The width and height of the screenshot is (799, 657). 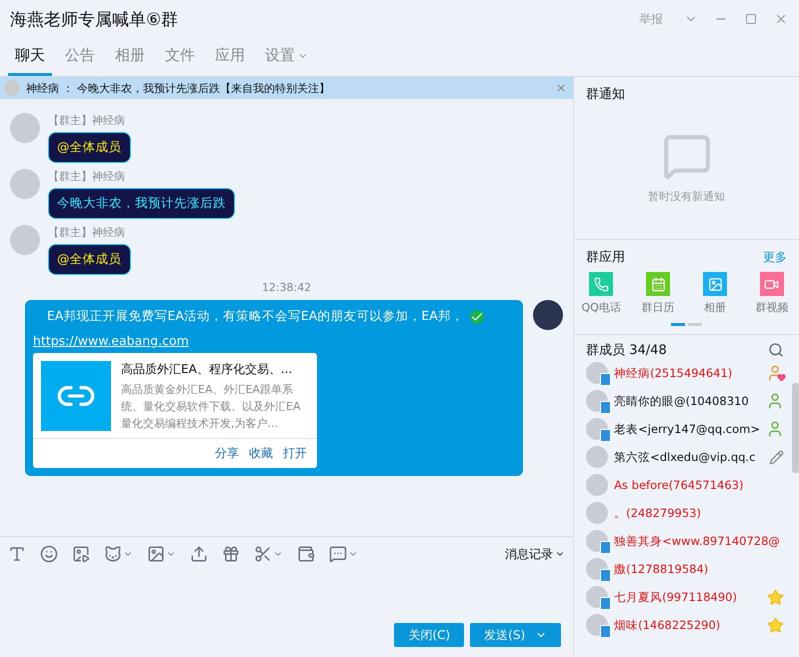 What do you see at coordinates (626, 350) in the screenshot?
I see `section-title: 群成员 34/48` at bounding box center [626, 350].